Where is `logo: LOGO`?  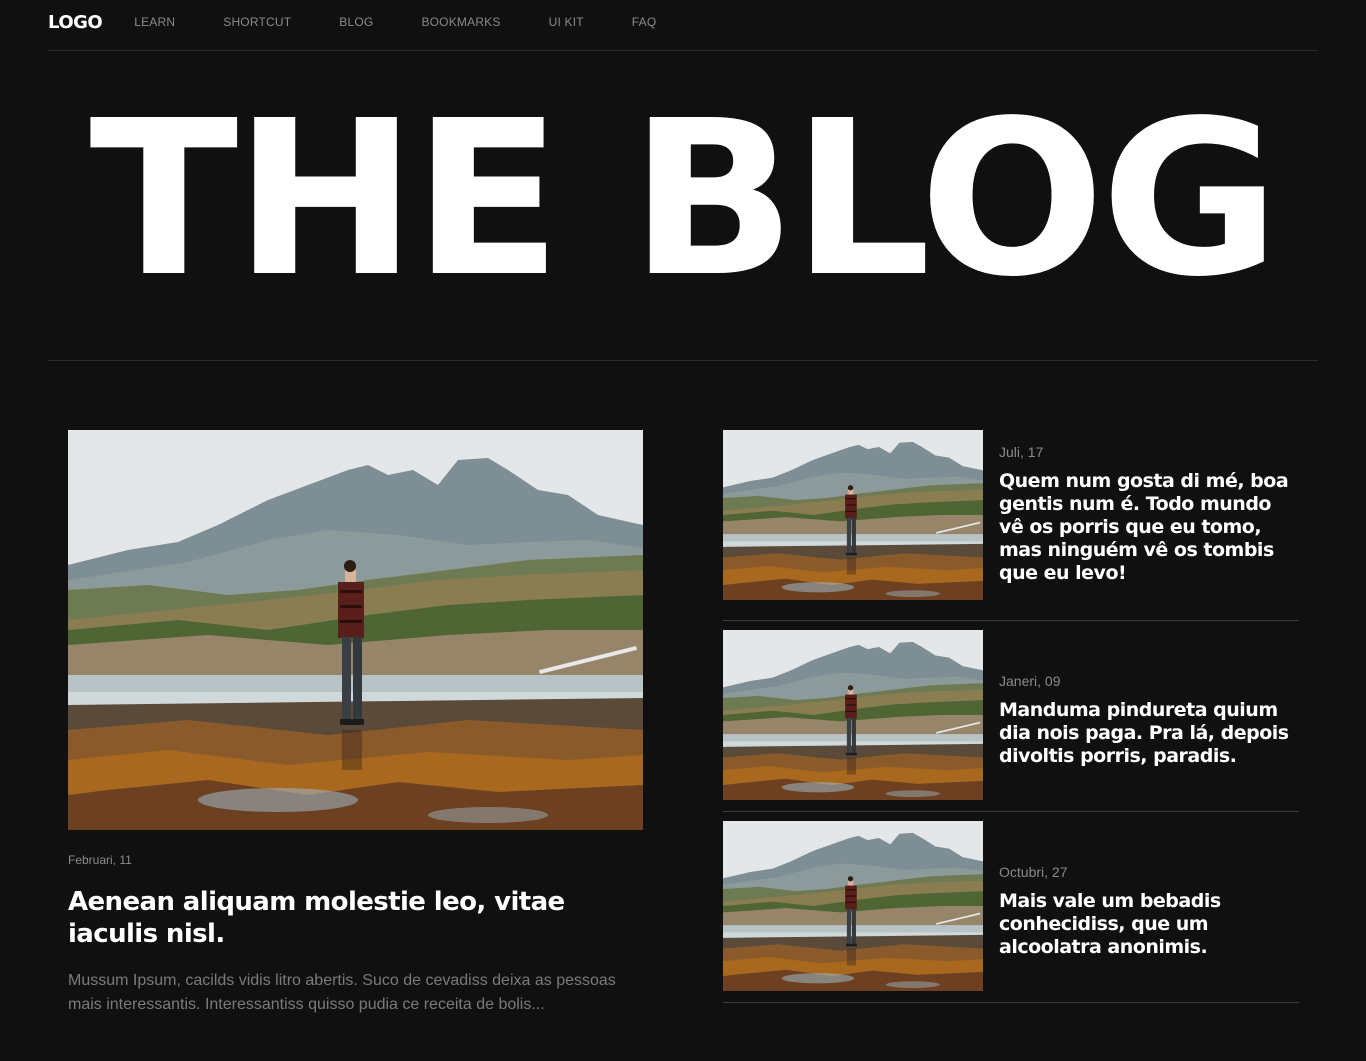
logo: LOGO is located at coordinates (75, 22).